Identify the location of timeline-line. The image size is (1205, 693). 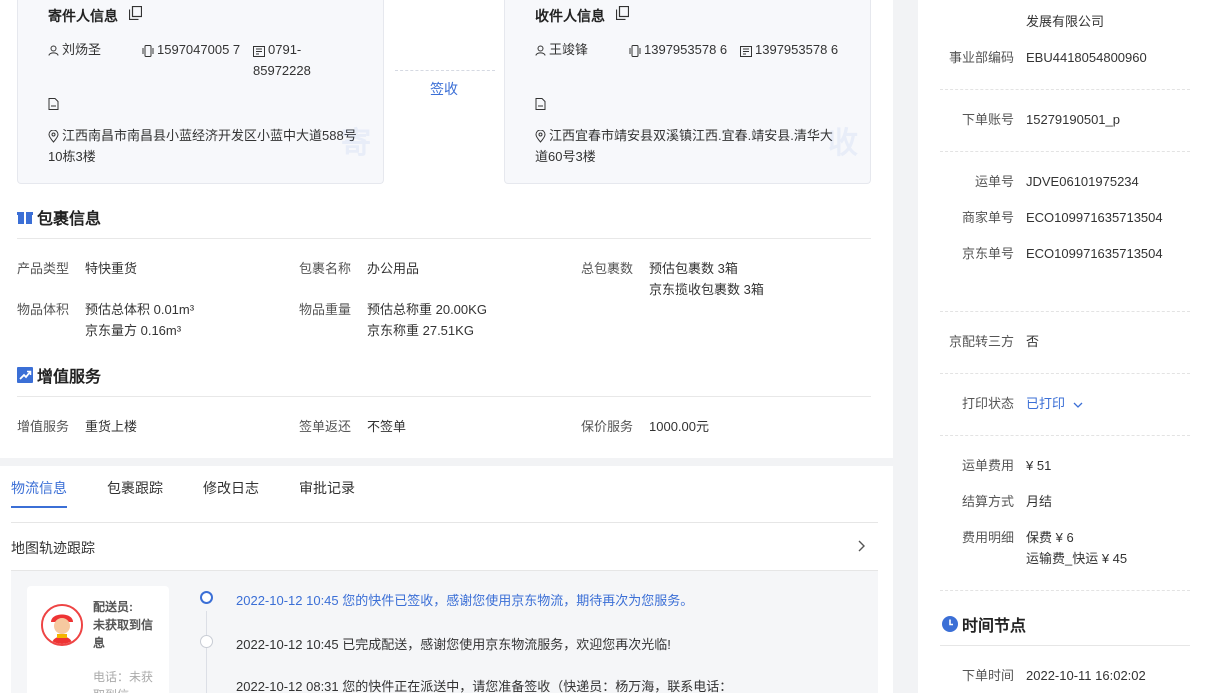
(206, 652).